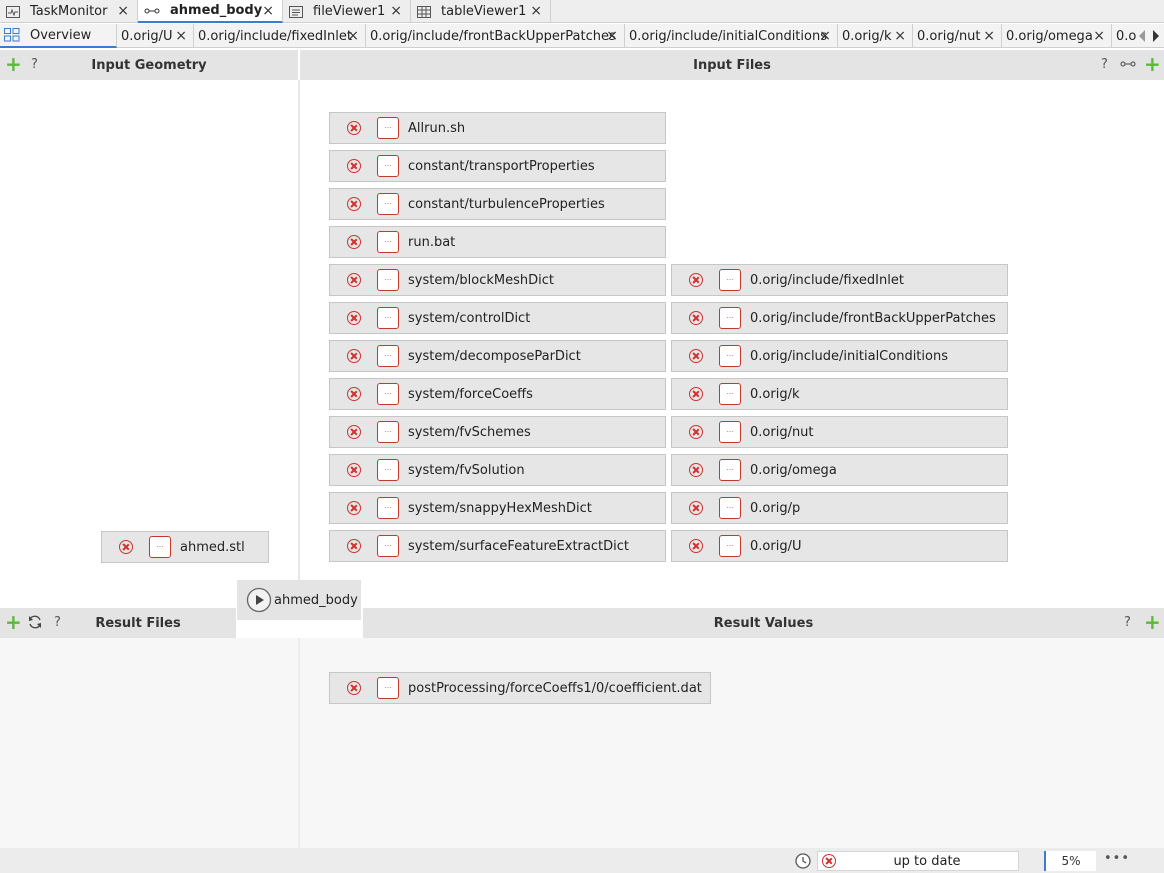  I want to click on geometry-file-item: ··· ahmed.stl, so click(185, 547).